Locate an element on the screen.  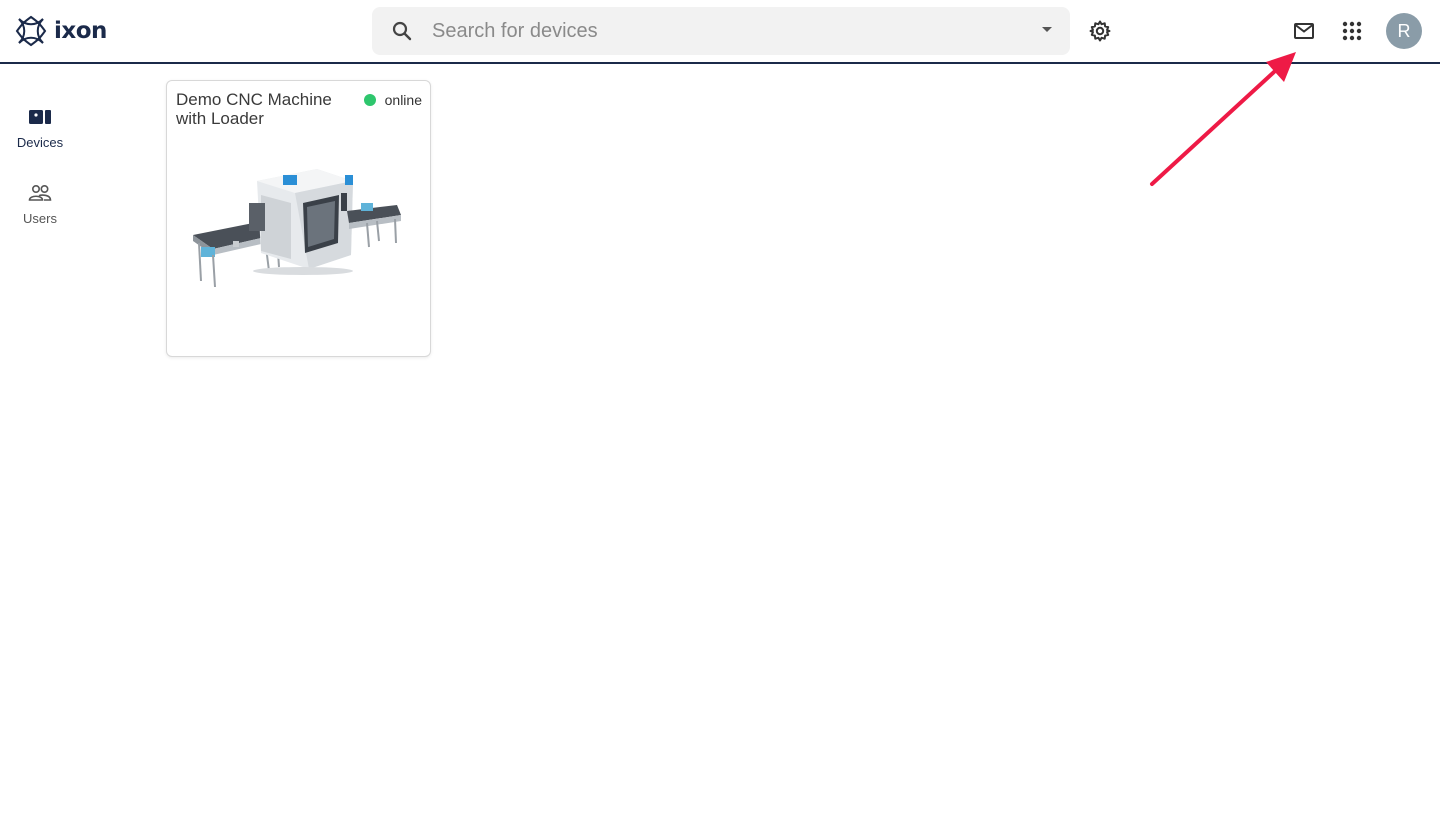
device-card: Demo CNC Machine with Loader online is located at coordinates (298, 218).